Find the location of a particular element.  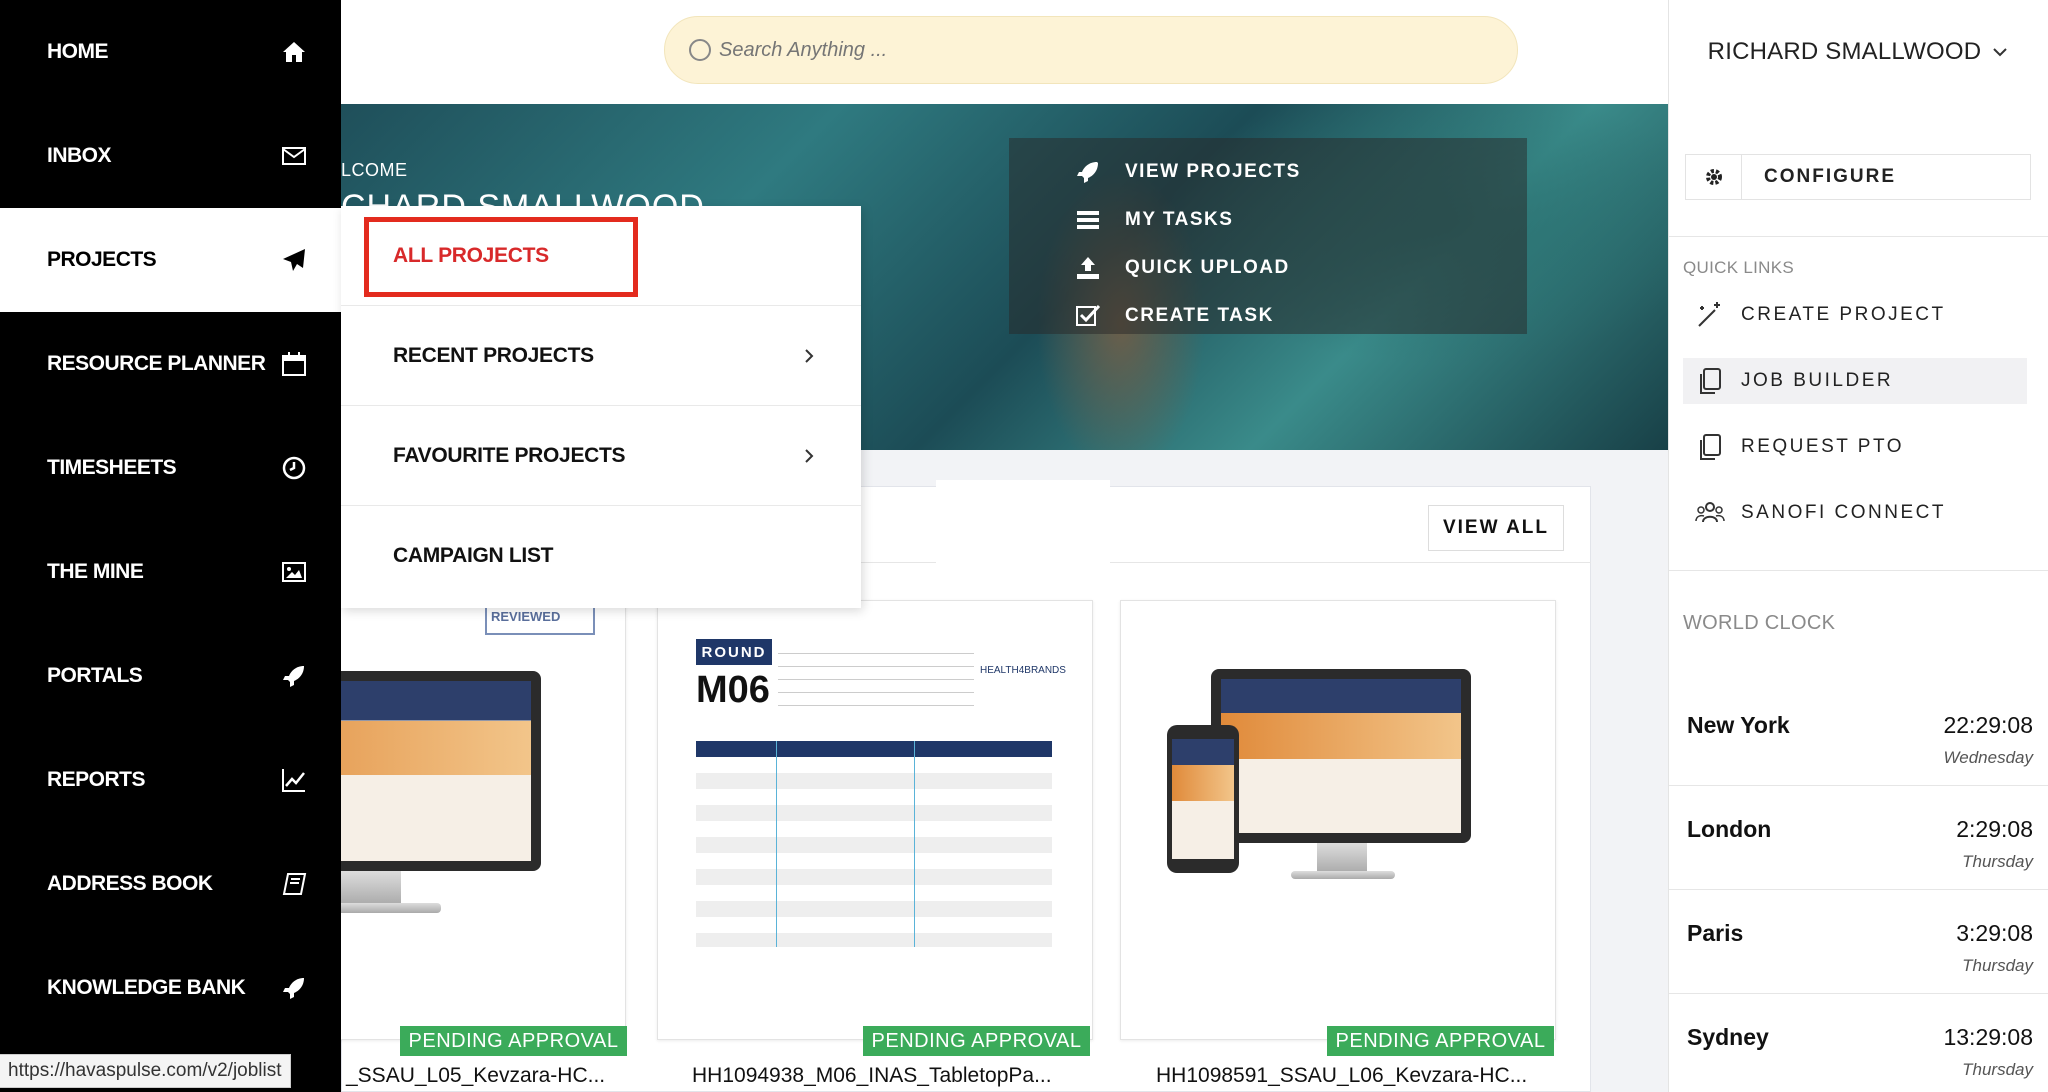

search-bar is located at coordinates (1091, 50).